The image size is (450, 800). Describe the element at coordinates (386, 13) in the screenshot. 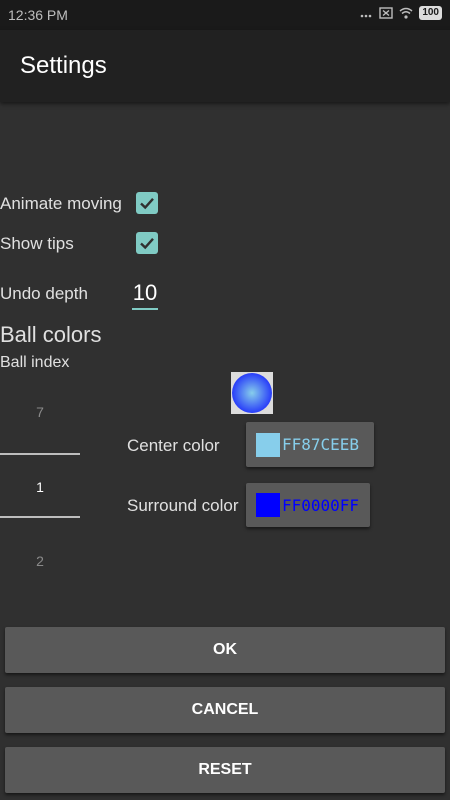

I see `close-box-icon` at that location.